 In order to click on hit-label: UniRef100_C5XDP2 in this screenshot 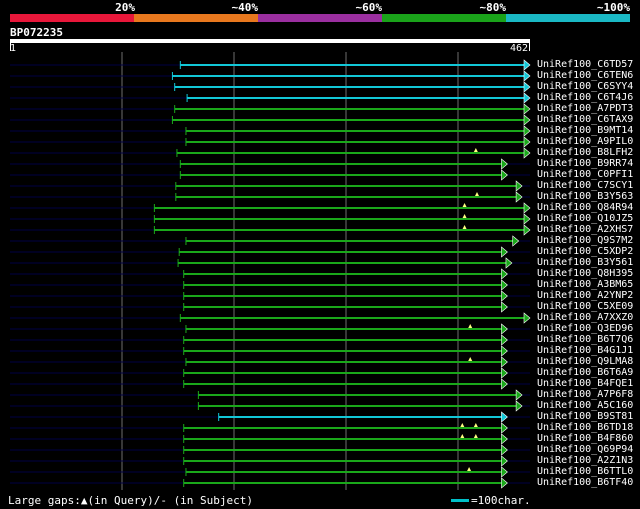, I will do `click(585, 251)`.